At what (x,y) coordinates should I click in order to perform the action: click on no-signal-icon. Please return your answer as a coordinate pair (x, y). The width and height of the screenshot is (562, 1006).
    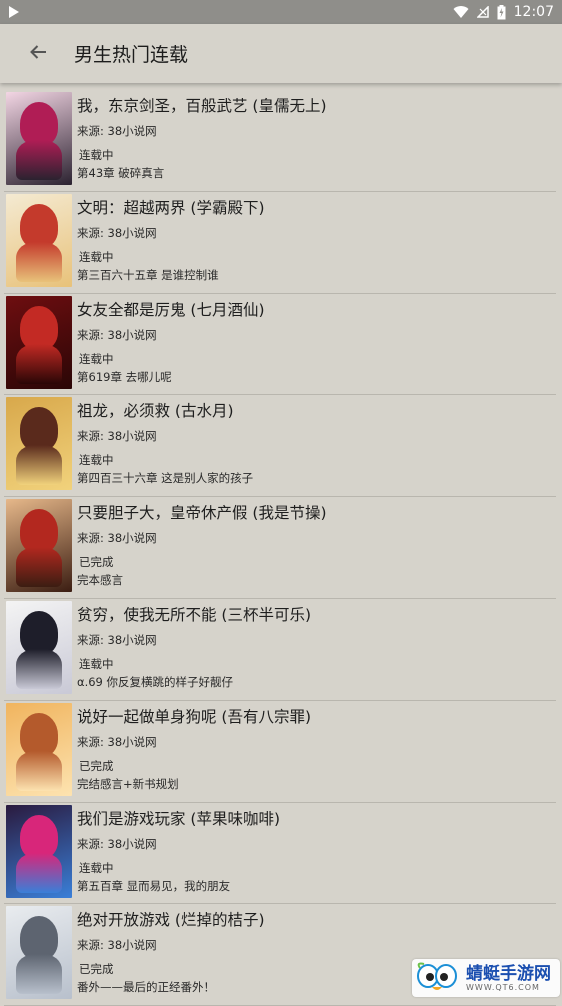
    Looking at the image, I should click on (482, 12).